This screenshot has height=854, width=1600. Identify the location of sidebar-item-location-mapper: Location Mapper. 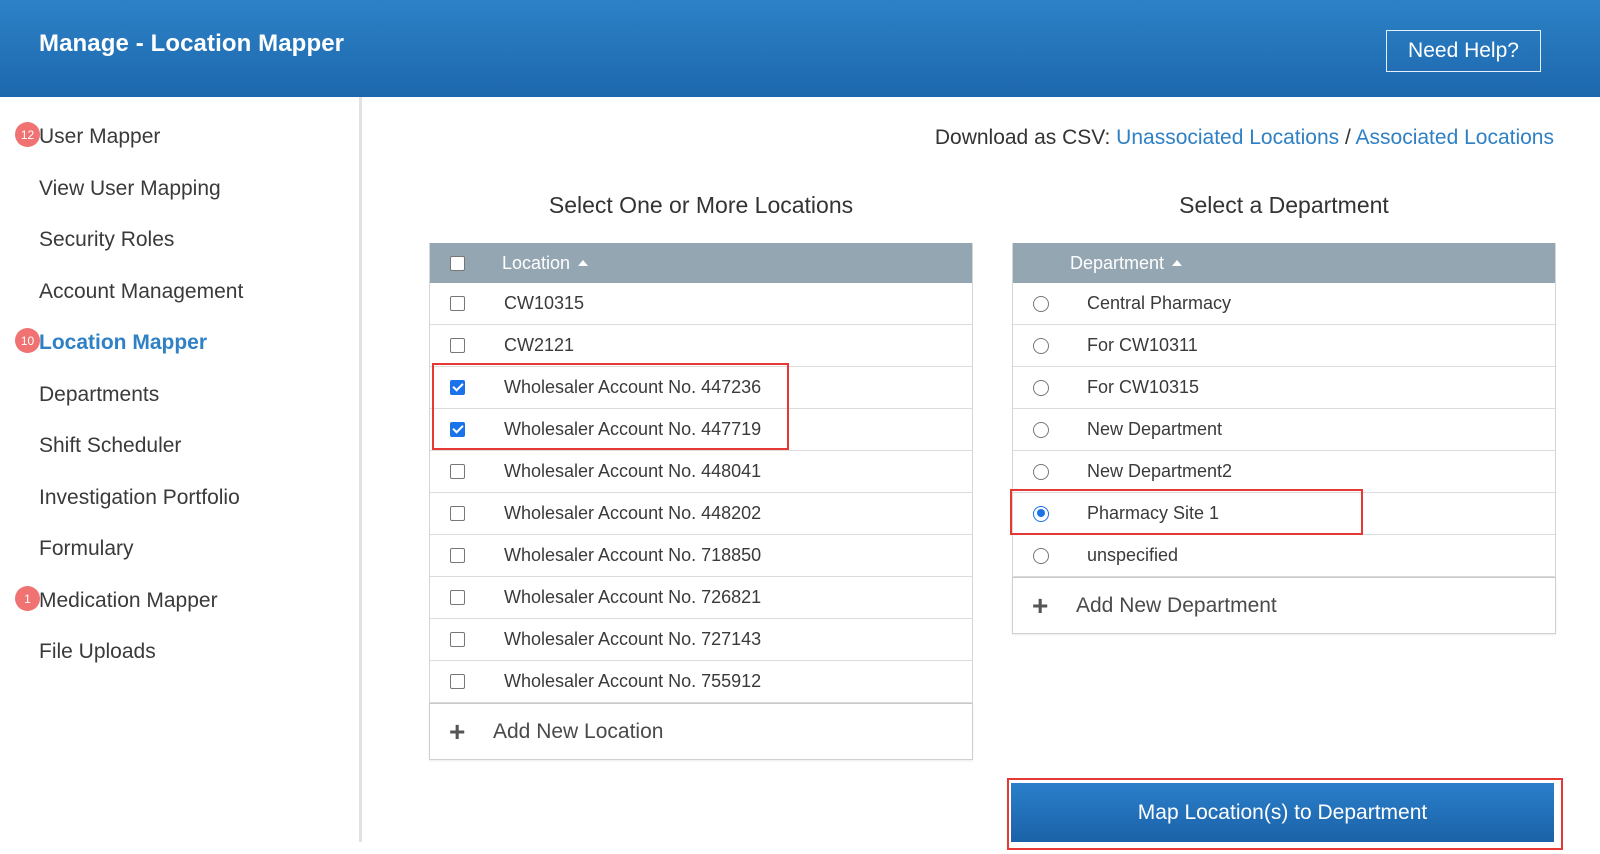
(123, 343).